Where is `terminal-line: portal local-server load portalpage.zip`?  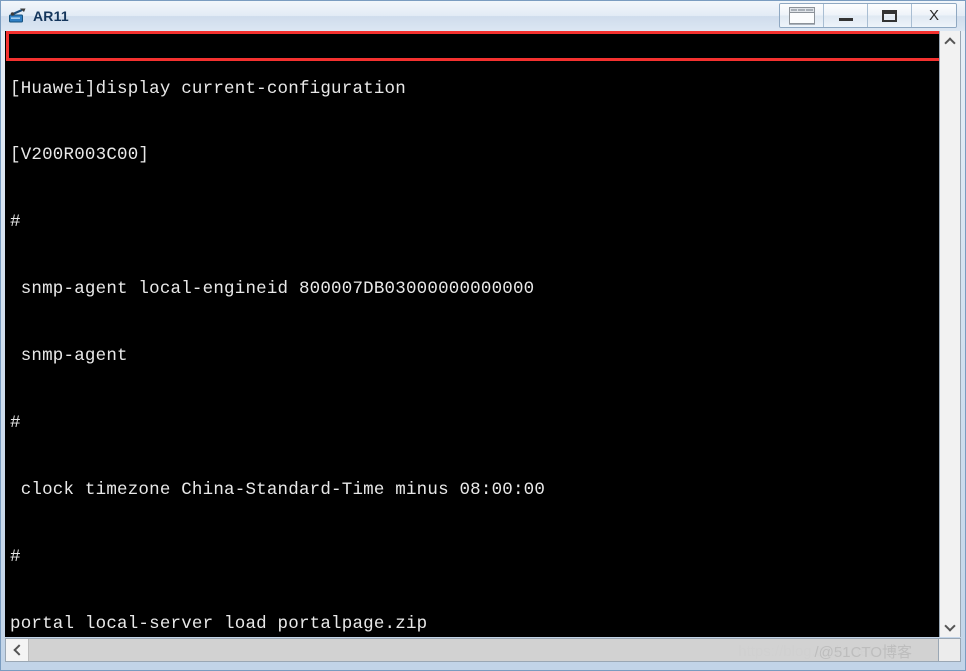
terminal-line: portal local-server load portalpage.zip is located at coordinates (219, 623).